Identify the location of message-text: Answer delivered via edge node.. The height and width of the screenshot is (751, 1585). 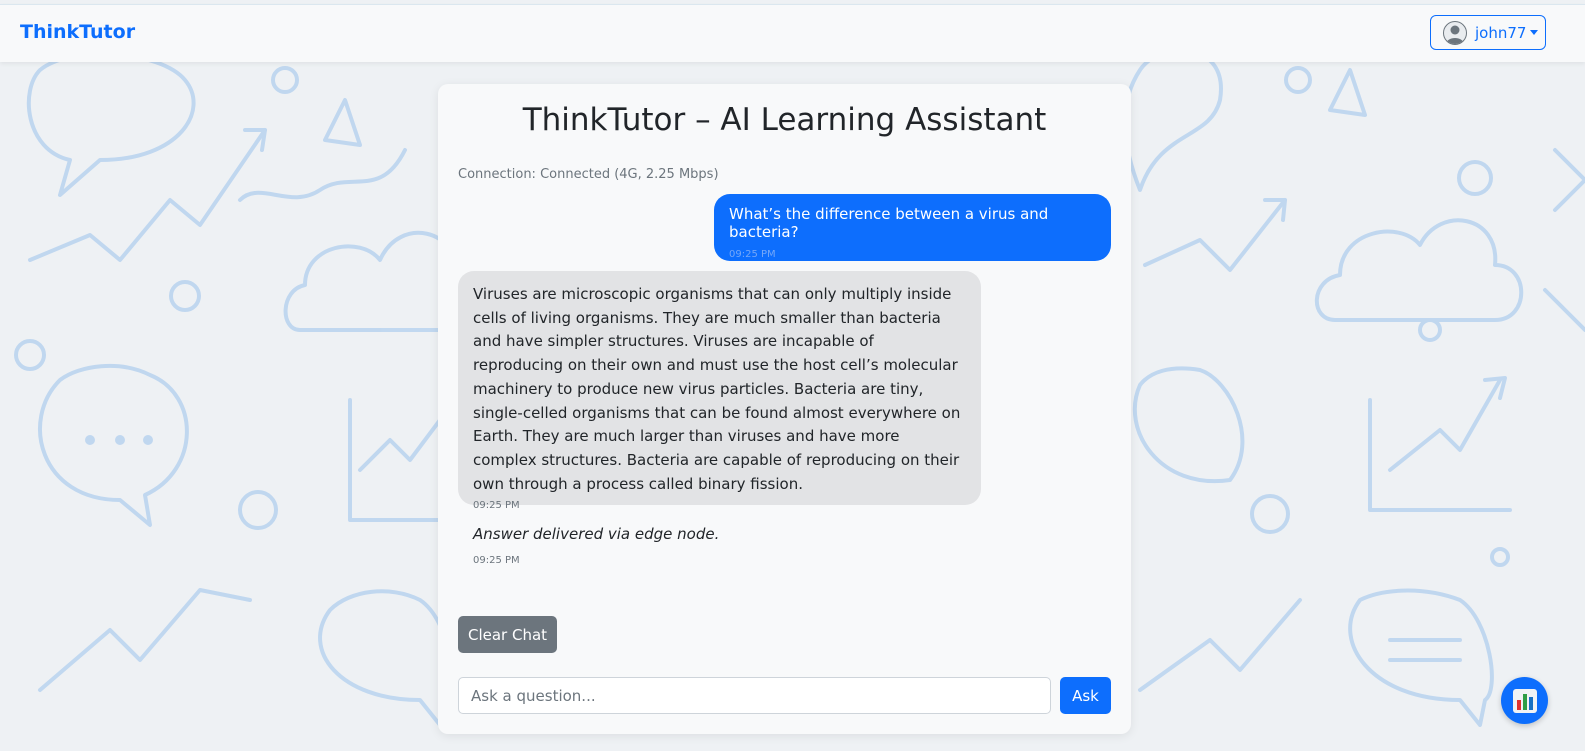
(596, 534).